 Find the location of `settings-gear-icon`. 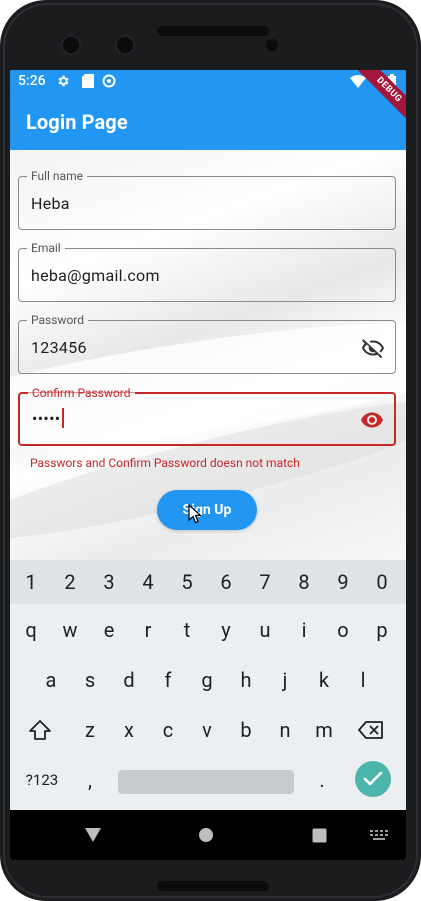

settings-gear-icon is located at coordinates (63, 81).